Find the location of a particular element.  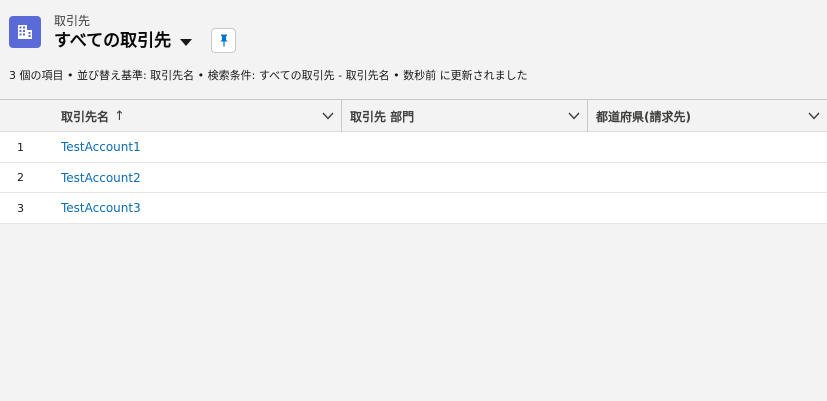

caret-down-icon is located at coordinates (186, 42).